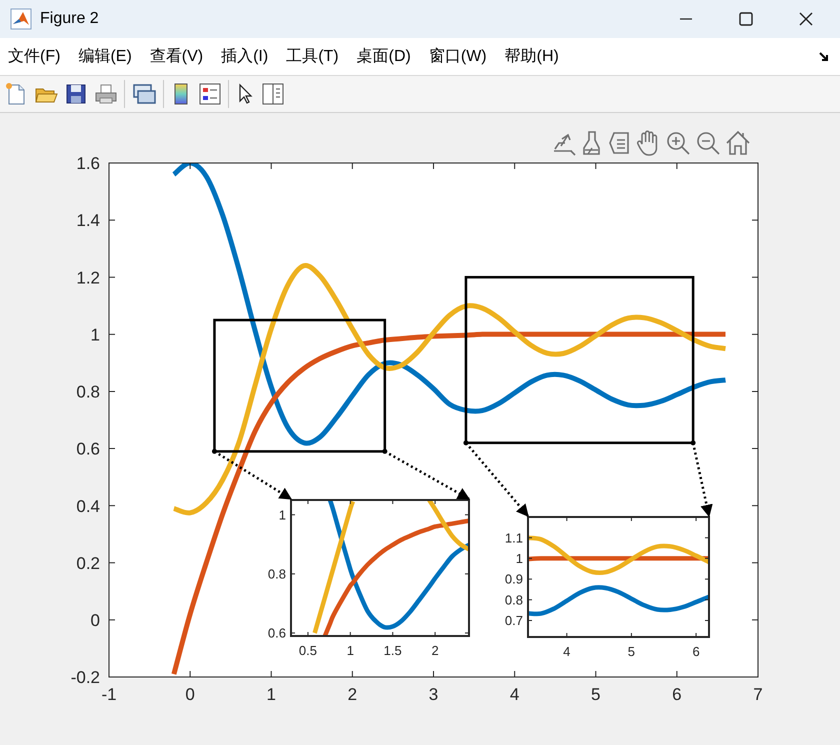 This screenshot has width=840, height=745. What do you see at coordinates (592, 143) in the screenshot?
I see `brush-icon` at bounding box center [592, 143].